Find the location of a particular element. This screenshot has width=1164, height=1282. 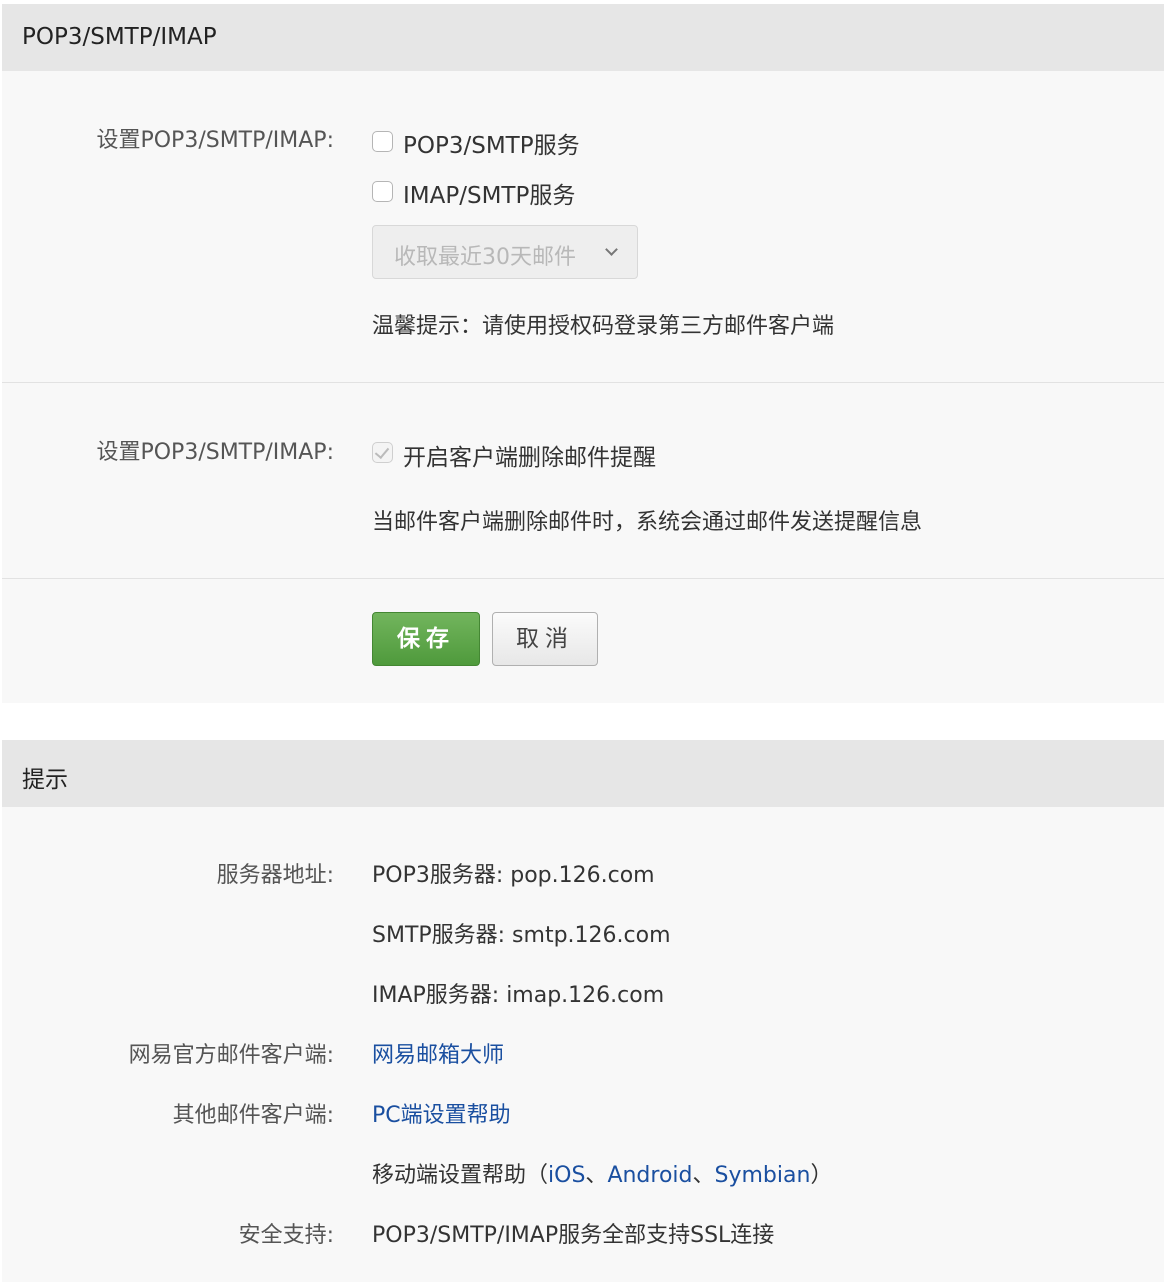

security-support-label: 安全支持: is located at coordinates (286, 1235).